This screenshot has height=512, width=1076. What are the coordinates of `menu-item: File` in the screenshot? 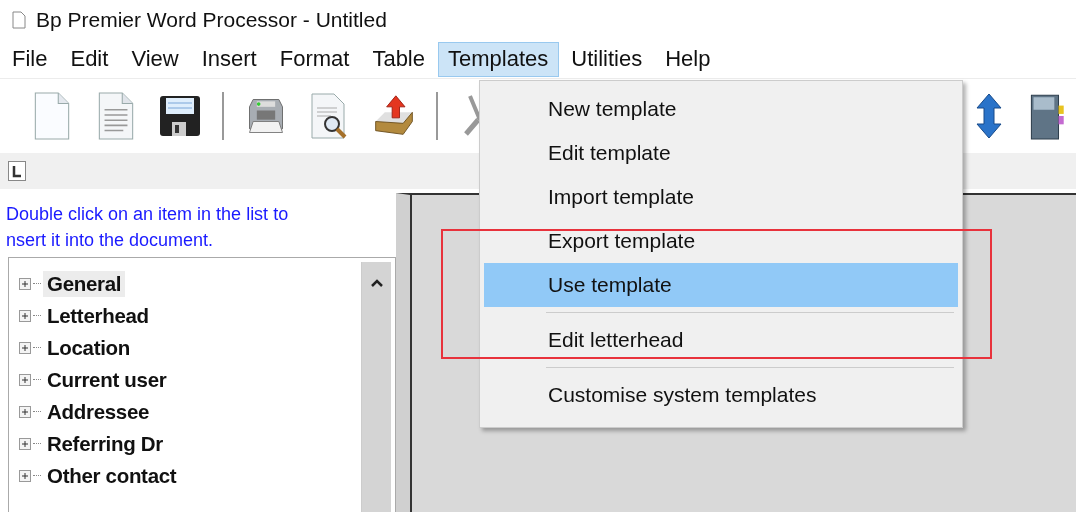 It's located at (30, 59).